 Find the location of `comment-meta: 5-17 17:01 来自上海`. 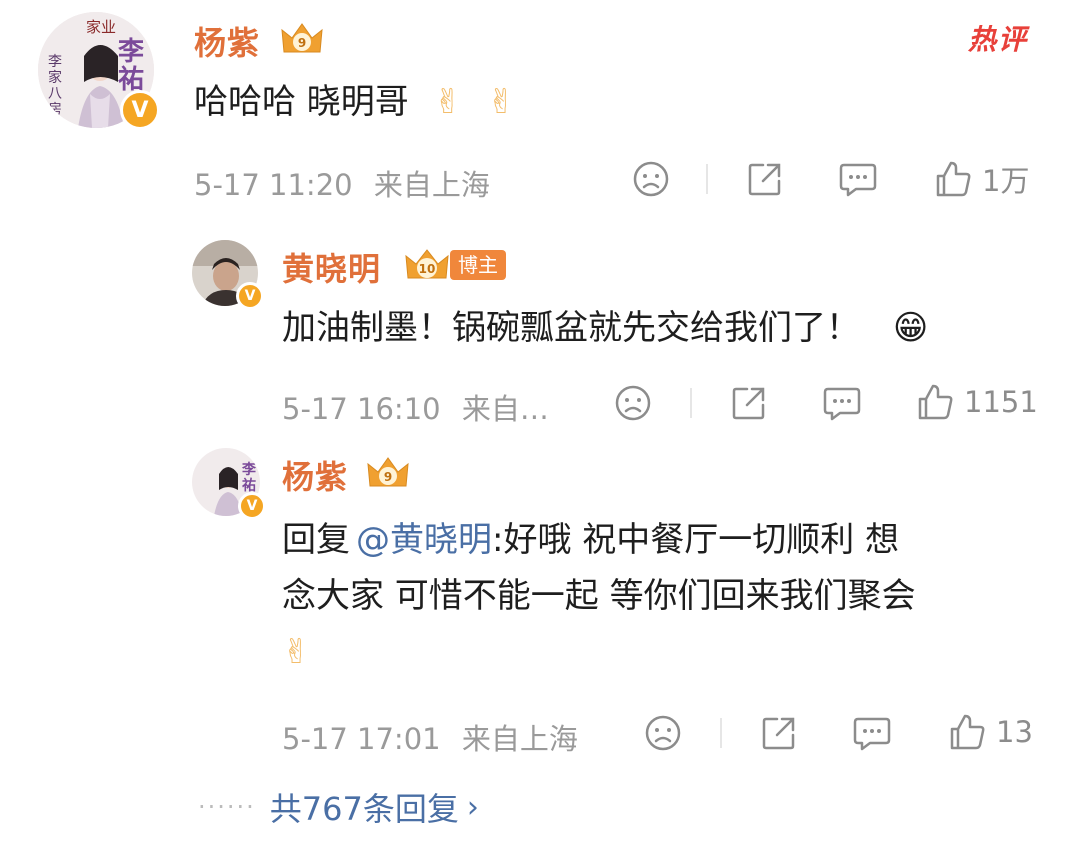

comment-meta: 5-17 17:01 来自上海 is located at coordinates (430, 737).